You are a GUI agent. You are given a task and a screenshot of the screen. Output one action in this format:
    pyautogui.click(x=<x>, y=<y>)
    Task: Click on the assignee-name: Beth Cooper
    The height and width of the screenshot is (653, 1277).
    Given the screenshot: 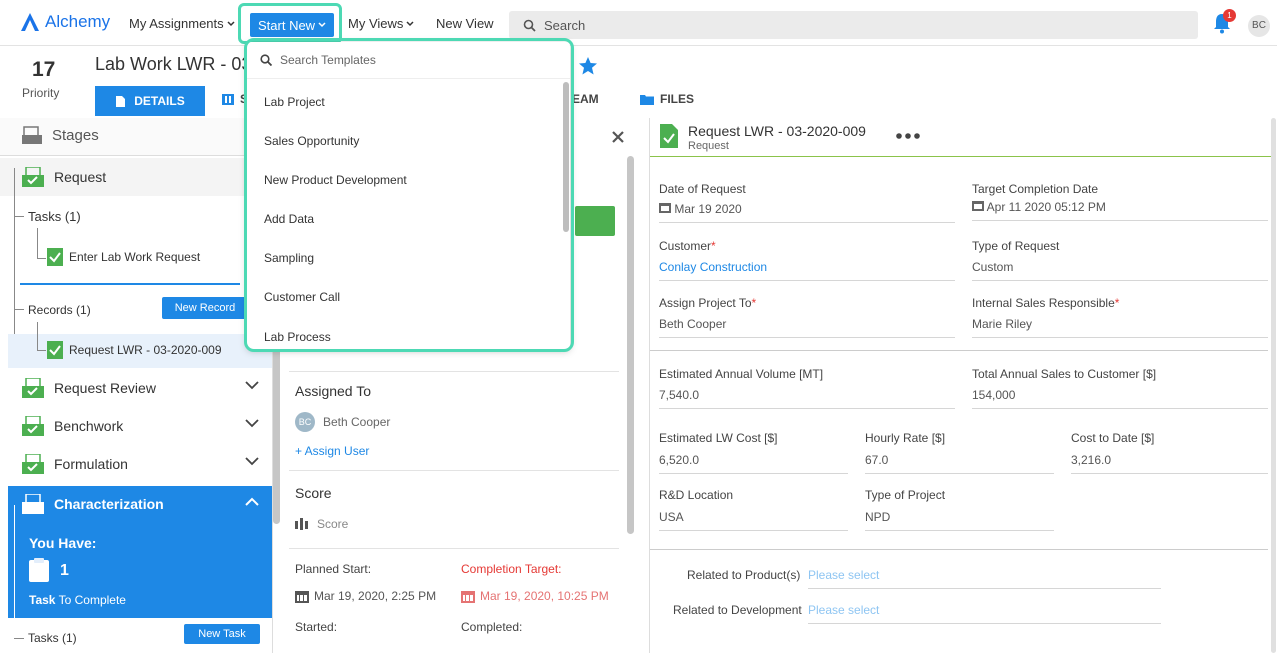 What is the action you would take?
    pyautogui.click(x=357, y=422)
    